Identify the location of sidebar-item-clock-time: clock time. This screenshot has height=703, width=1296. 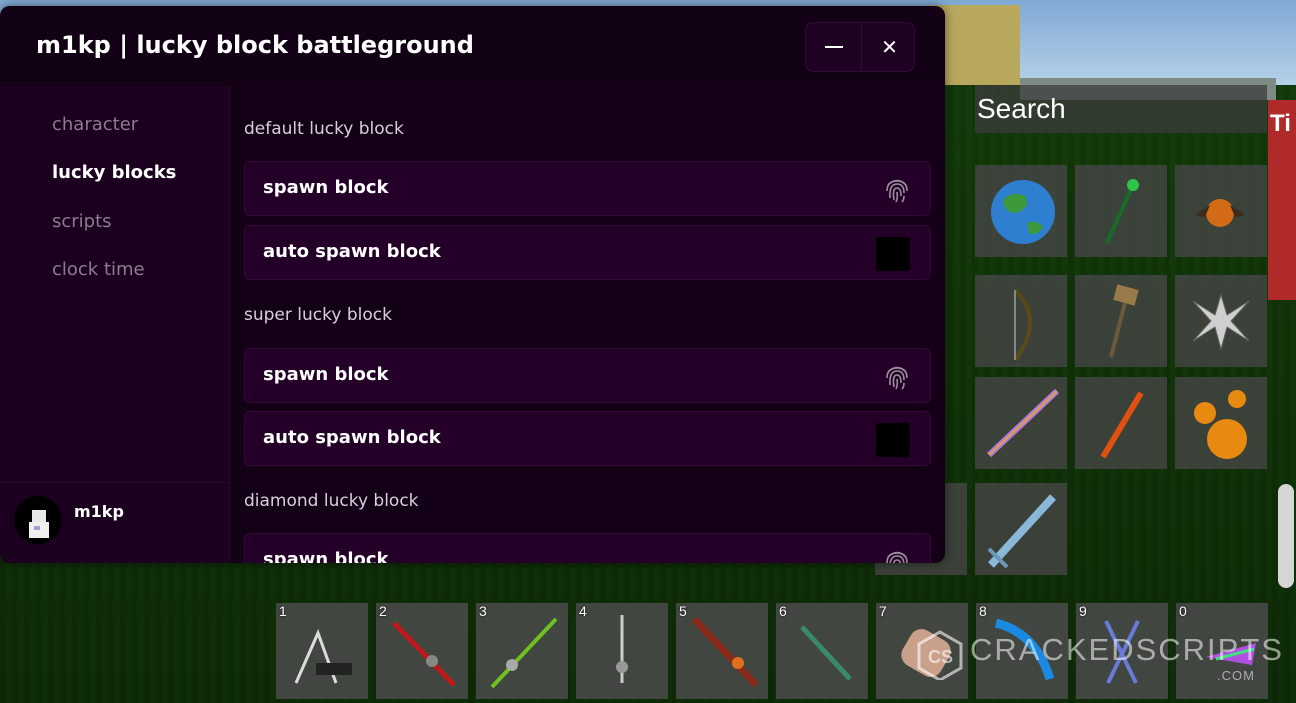
(98, 269).